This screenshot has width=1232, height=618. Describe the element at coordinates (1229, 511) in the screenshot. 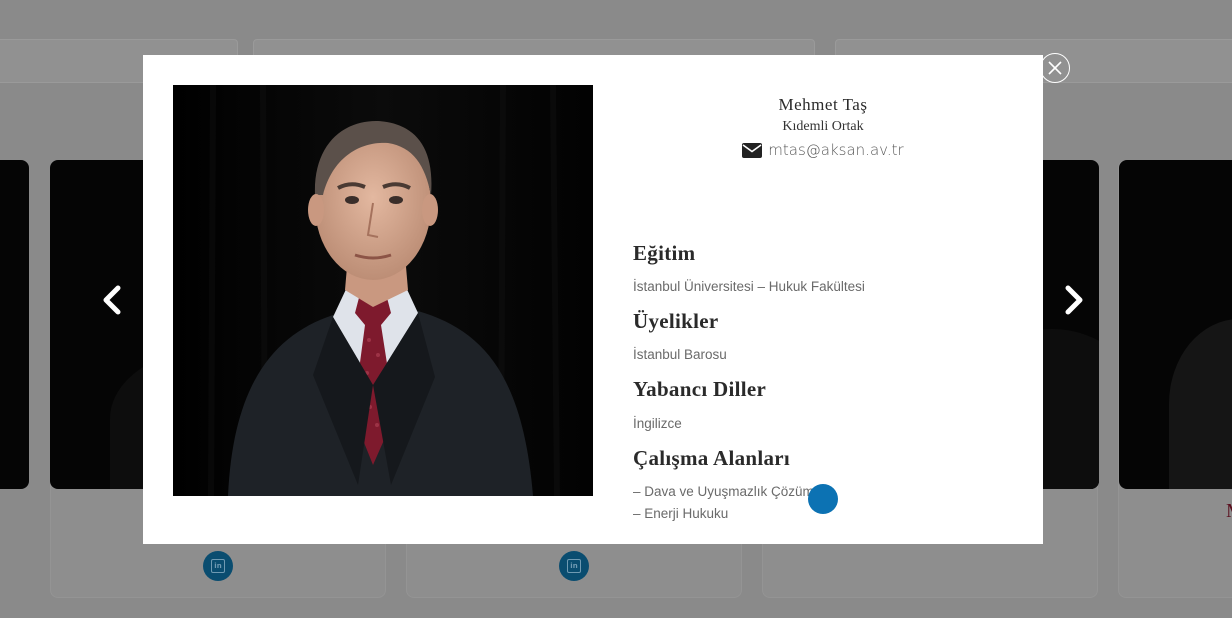

I see `team-card-name: M` at that location.